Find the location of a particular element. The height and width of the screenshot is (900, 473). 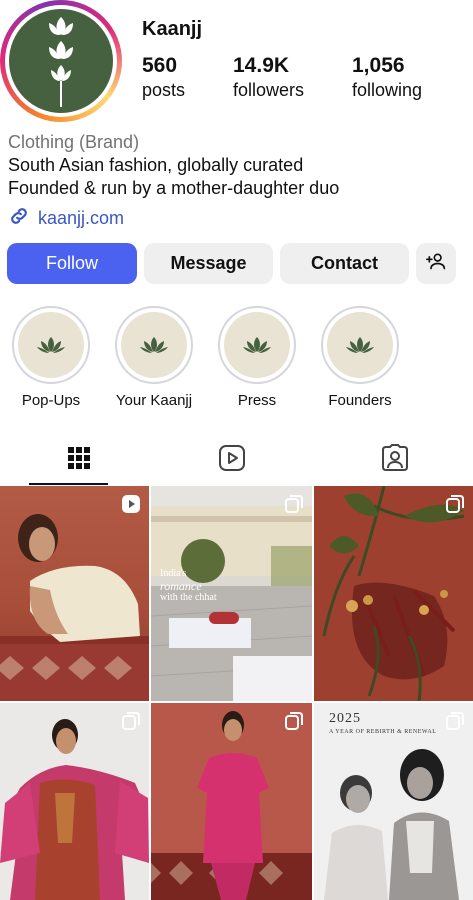

posts-count-value: 560 is located at coordinates (160, 65).